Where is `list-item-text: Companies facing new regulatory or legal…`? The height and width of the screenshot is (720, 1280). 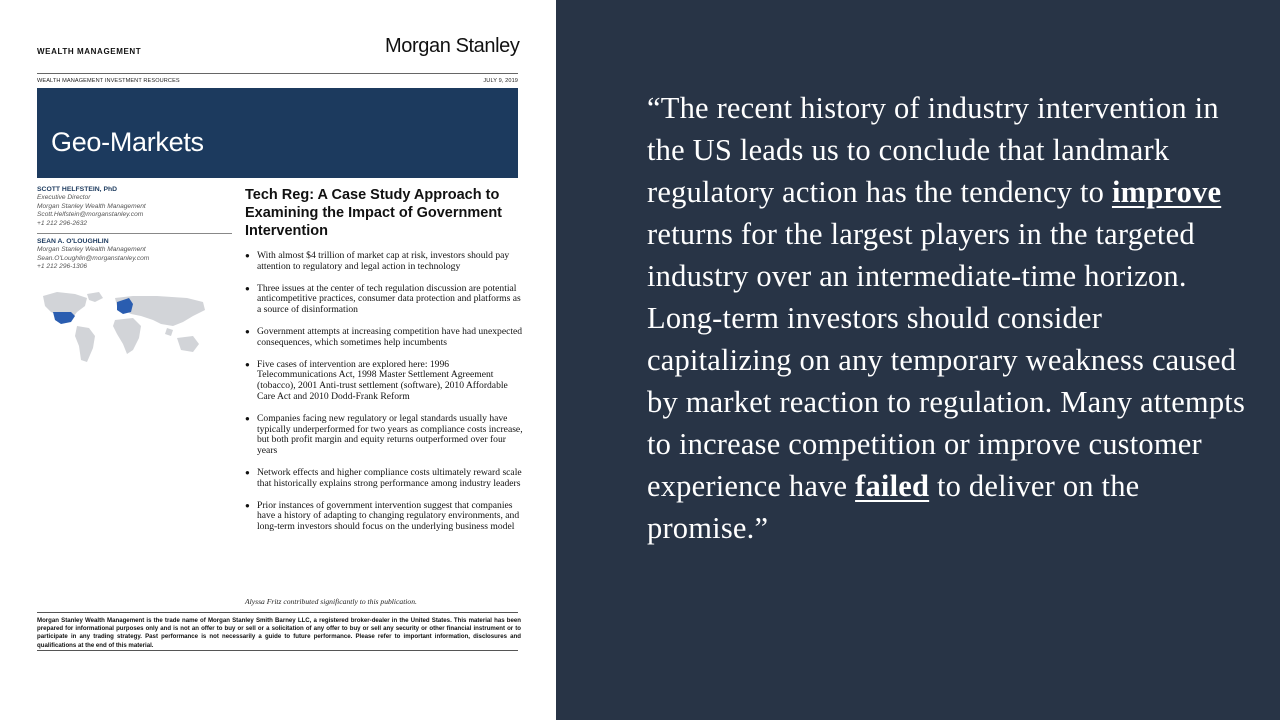
list-item-text: Companies facing new regulatory or legal… is located at coordinates (390, 434).